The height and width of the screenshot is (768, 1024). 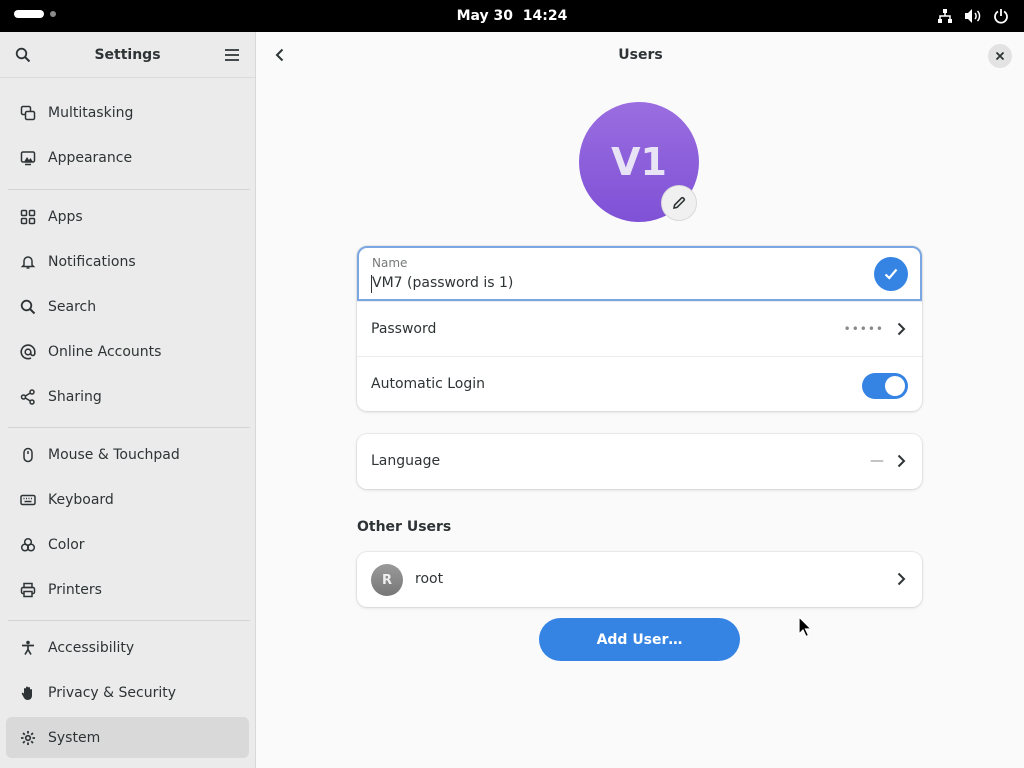 I want to click on edit-avatar-button, so click(x=679, y=203).